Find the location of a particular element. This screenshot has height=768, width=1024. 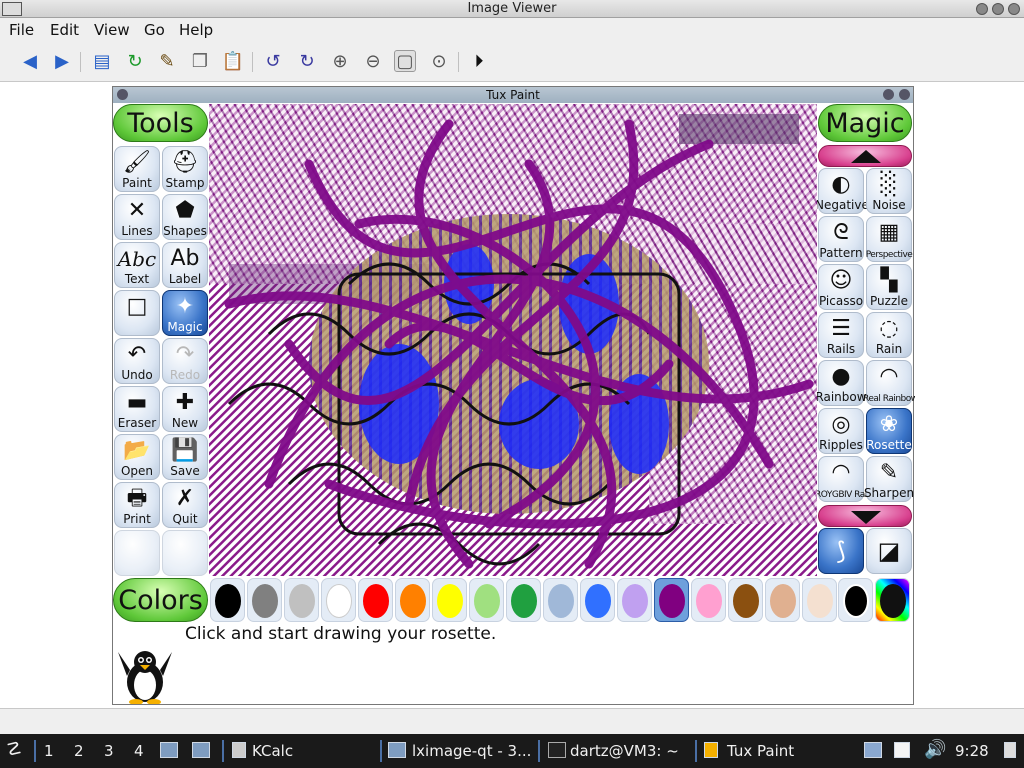

reload-icon: ↻ is located at coordinates (135, 61).